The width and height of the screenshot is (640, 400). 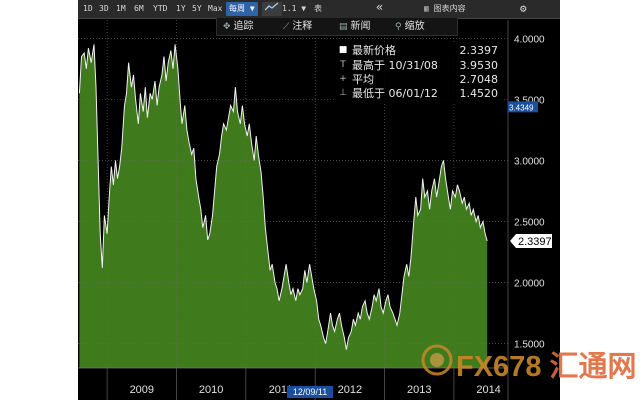 I want to click on chart-content-label: 图表内容, so click(x=449, y=8).